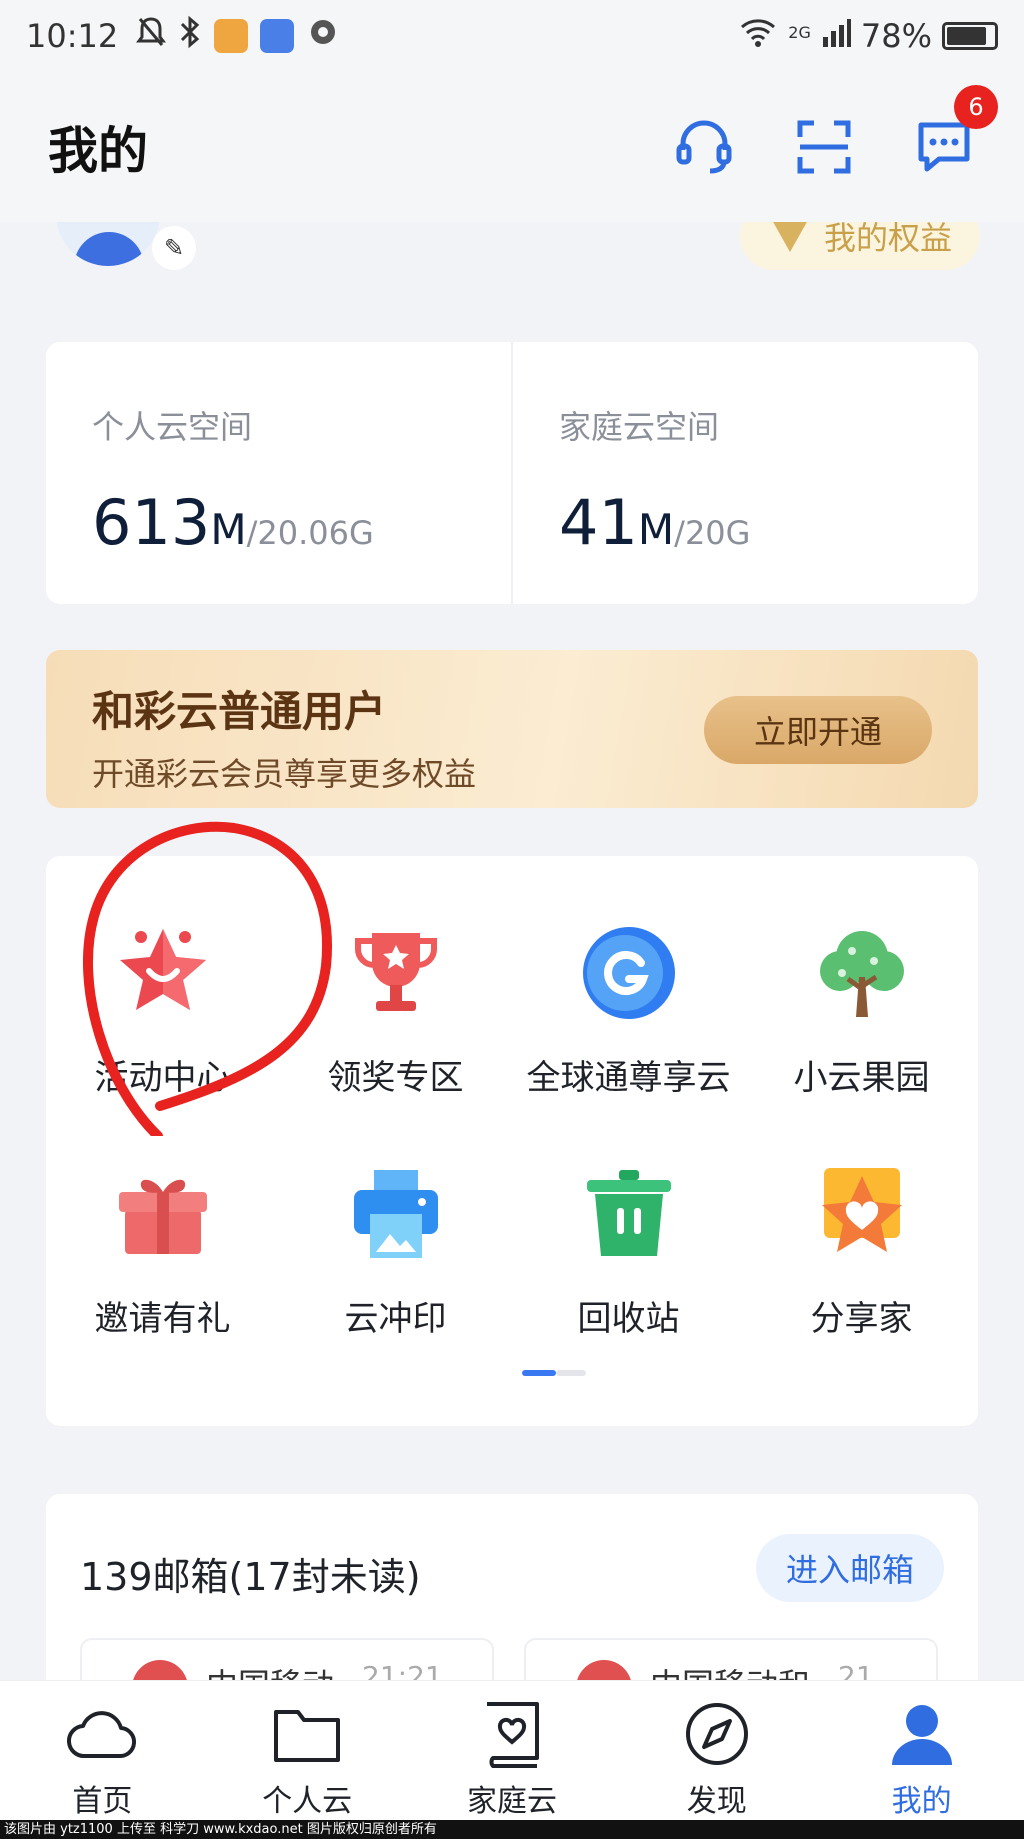 Image resolution: width=1024 pixels, height=1839 pixels. Describe the element at coordinates (512, 256) in the screenshot. I see `profile-section: ✎ 我的权益` at that location.